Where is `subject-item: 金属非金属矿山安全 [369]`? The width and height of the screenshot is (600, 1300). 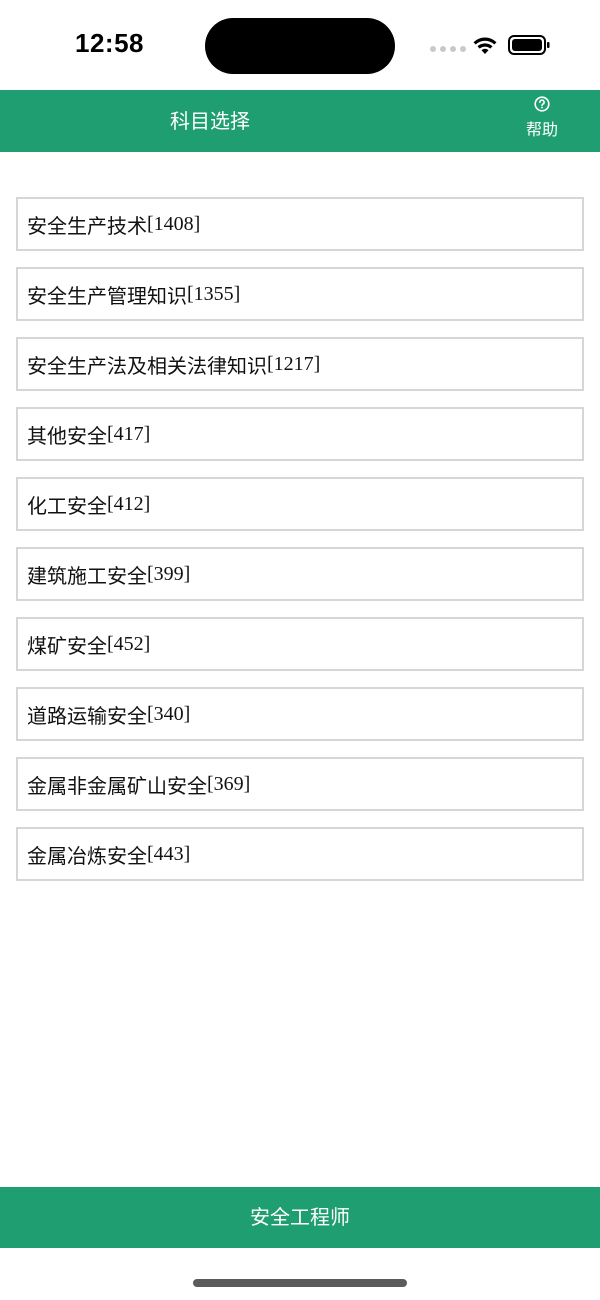 subject-item: 金属非金属矿山安全 [369] is located at coordinates (300, 784).